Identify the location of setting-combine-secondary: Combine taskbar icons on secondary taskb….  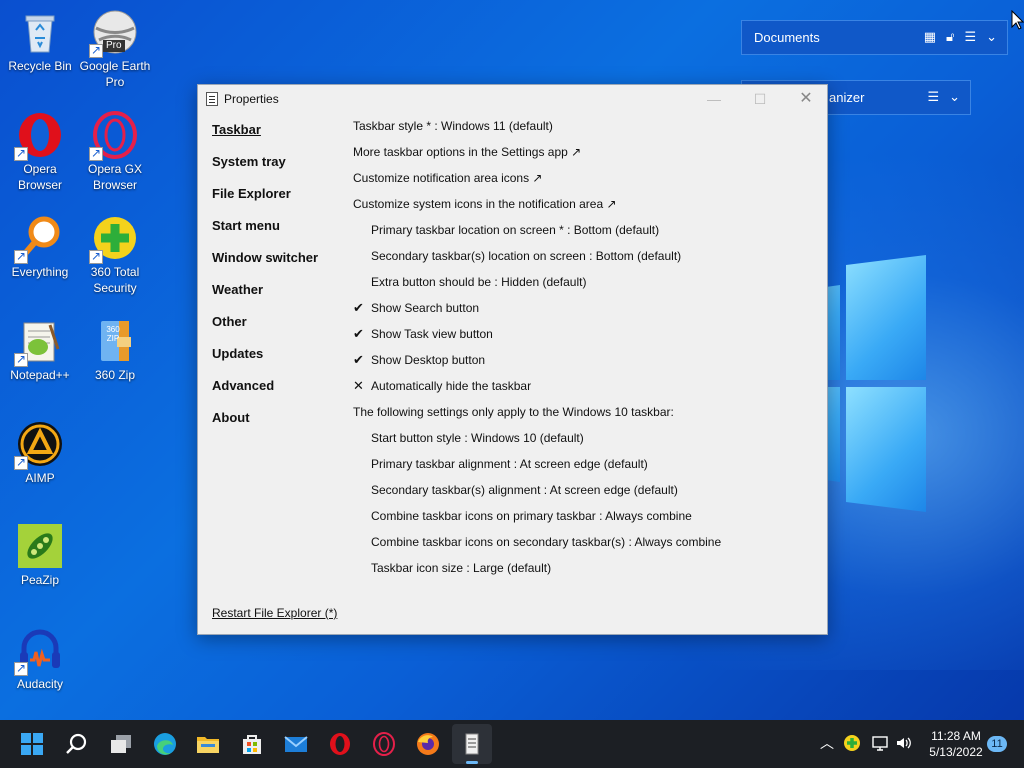
(583, 546).